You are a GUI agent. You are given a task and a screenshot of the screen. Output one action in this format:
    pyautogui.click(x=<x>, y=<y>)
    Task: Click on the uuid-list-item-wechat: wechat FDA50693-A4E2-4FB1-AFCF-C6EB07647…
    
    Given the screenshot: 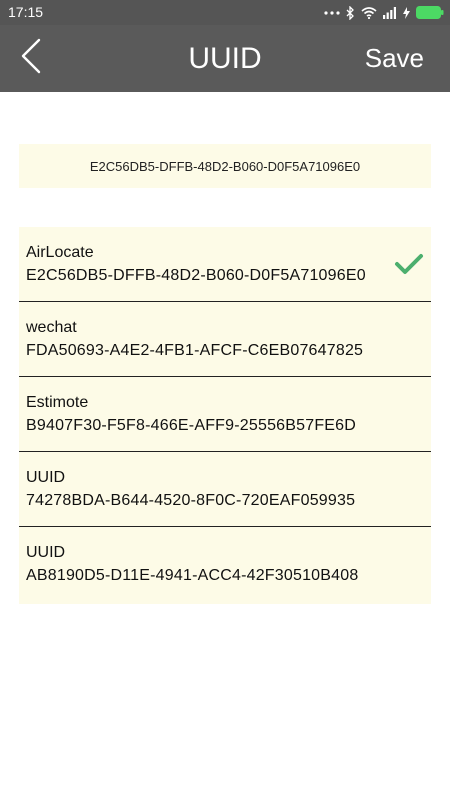 What is the action you would take?
    pyautogui.click(x=225, y=339)
    